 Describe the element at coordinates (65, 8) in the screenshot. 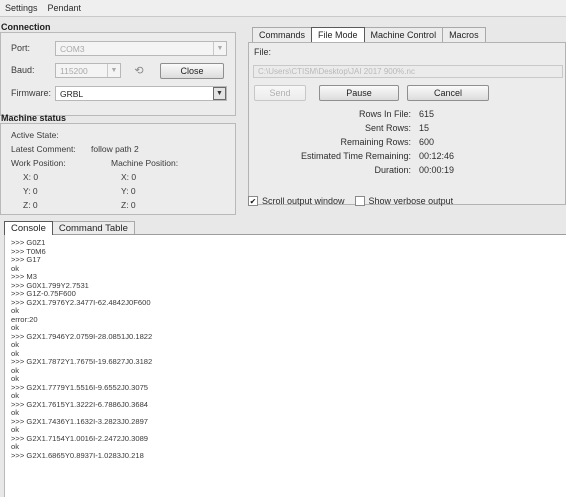

I see `menu-pendant: Pendant` at that location.